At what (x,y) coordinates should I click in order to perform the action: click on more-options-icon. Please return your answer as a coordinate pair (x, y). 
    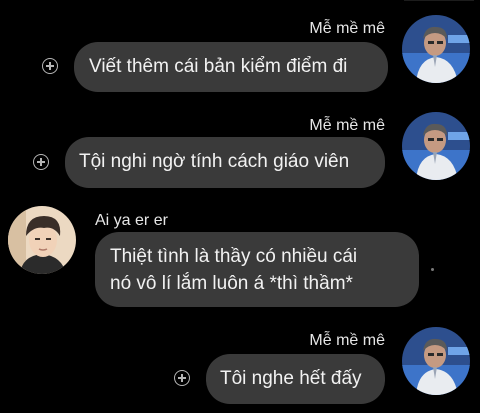
    Looking at the image, I should click on (432, 269).